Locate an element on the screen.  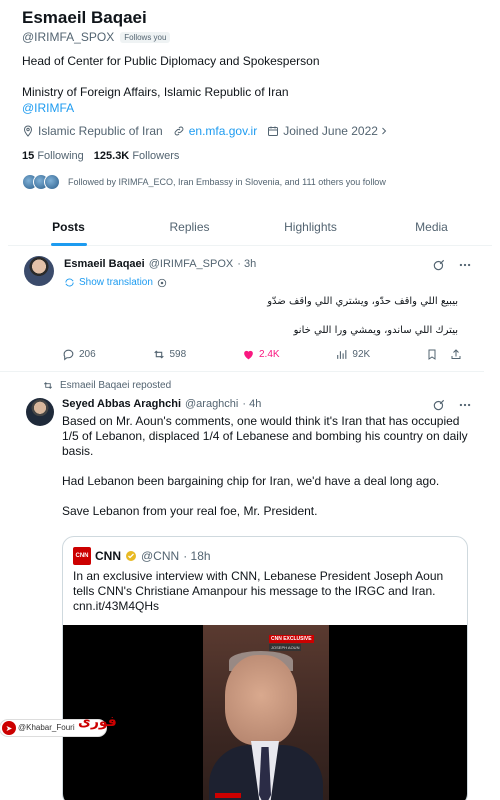
website-item: en.mfa.gov.ir is located at coordinates (215, 131).